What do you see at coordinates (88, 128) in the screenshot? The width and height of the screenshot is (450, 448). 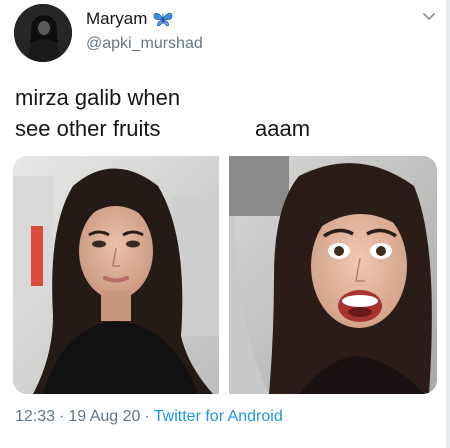 I see `tweet-text-line-2: see other fruits` at bounding box center [88, 128].